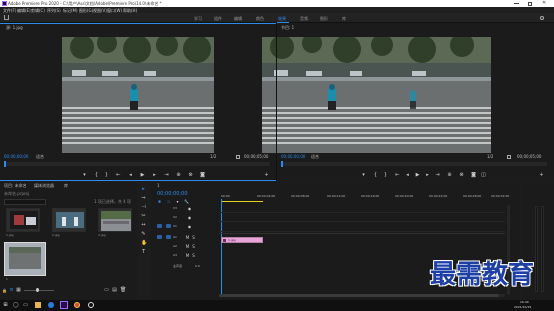 This screenshot has height=311, width=554. Describe the element at coordinates (541, 175) in the screenshot. I see `program-add-button-icon: +` at that location.